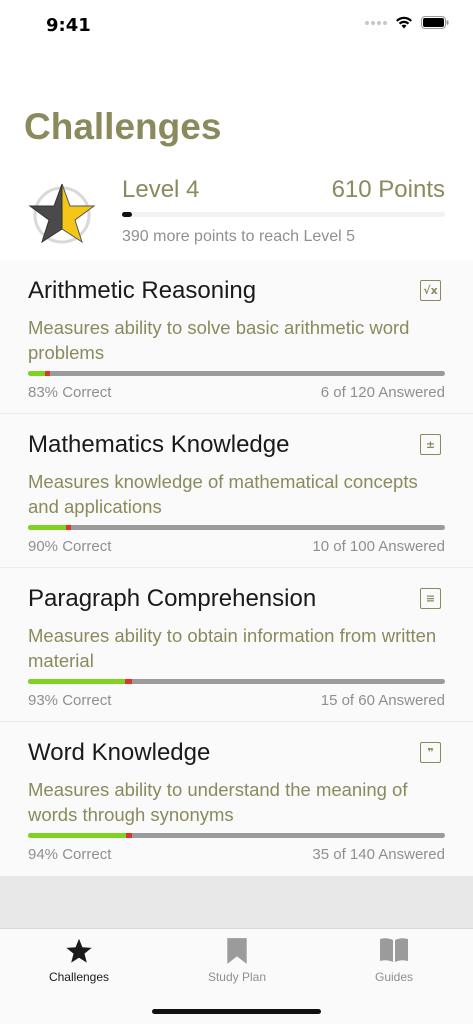 The height and width of the screenshot is (1024, 473). Describe the element at coordinates (119, 752) in the screenshot. I see `challenge-title: Word Knowledge` at that location.